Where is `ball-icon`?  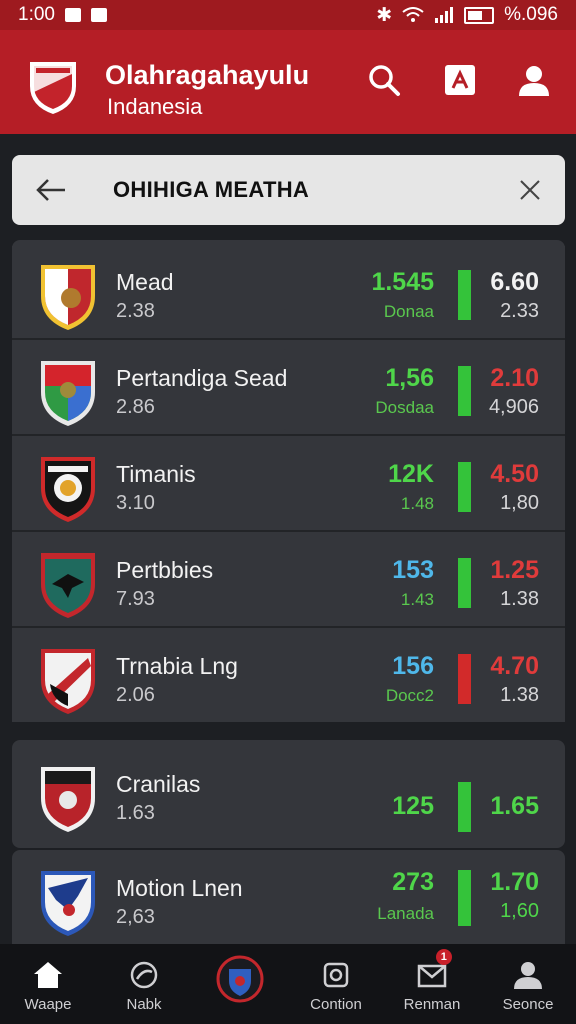 ball-icon is located at coordinates (144, 975).